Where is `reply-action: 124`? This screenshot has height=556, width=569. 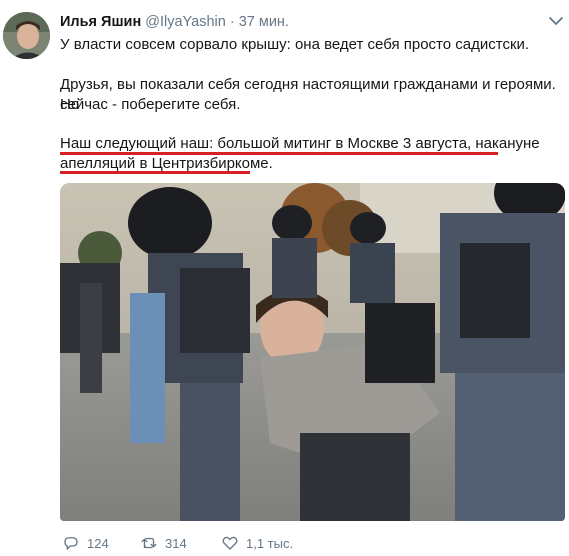 reply-action: 124 is located at coordinates (85, 543).